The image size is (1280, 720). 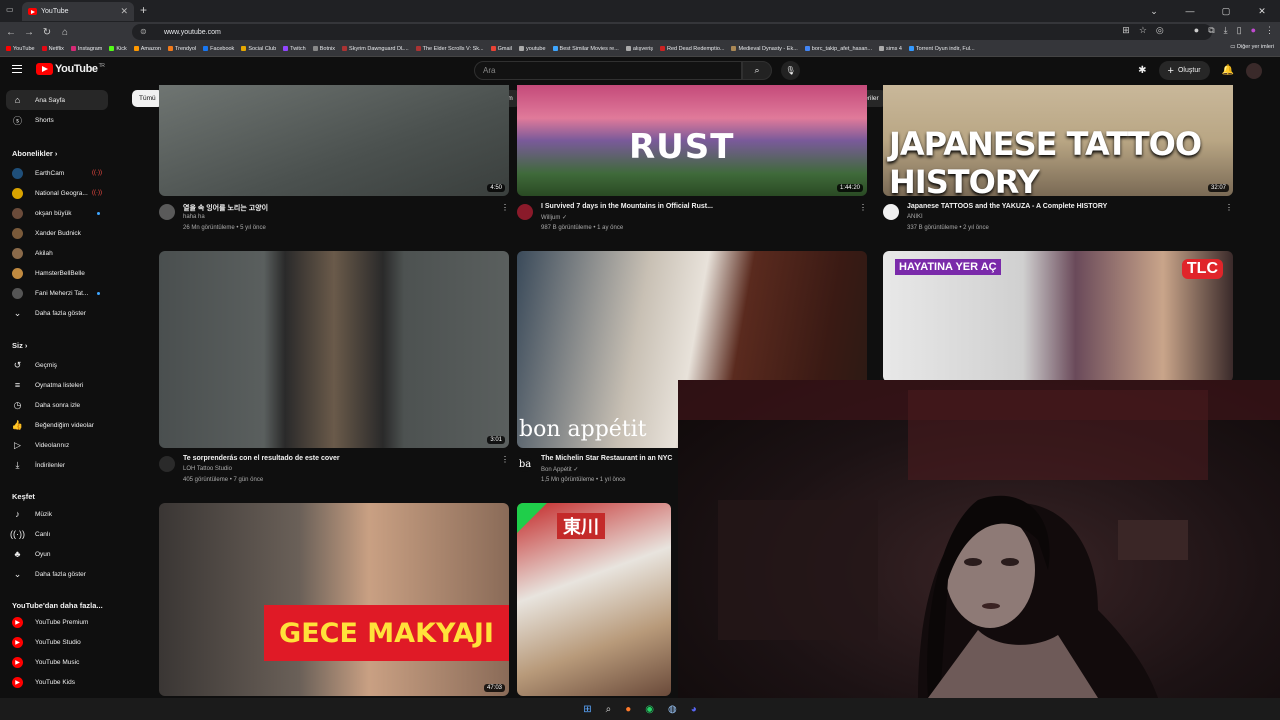 I want to click on extension-icon: ●, so click(x=1196, y=30).